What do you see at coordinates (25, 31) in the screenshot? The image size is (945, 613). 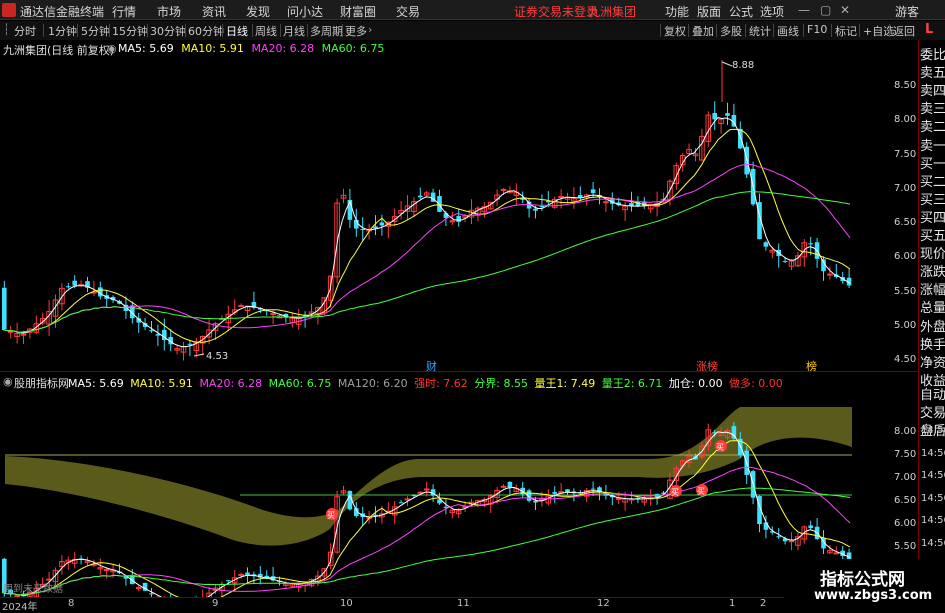 I see `period-fenshi: 分时` at bounding box center [25, 31].